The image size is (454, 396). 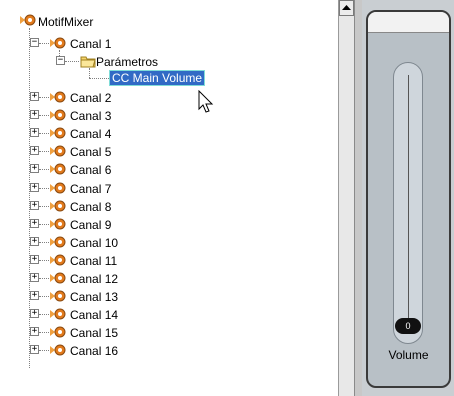 What do you see at coordinates (90, 44) in the screenshot?
I see `tree-item-canal-1: Canal 1` at bounding box center [90, 44].